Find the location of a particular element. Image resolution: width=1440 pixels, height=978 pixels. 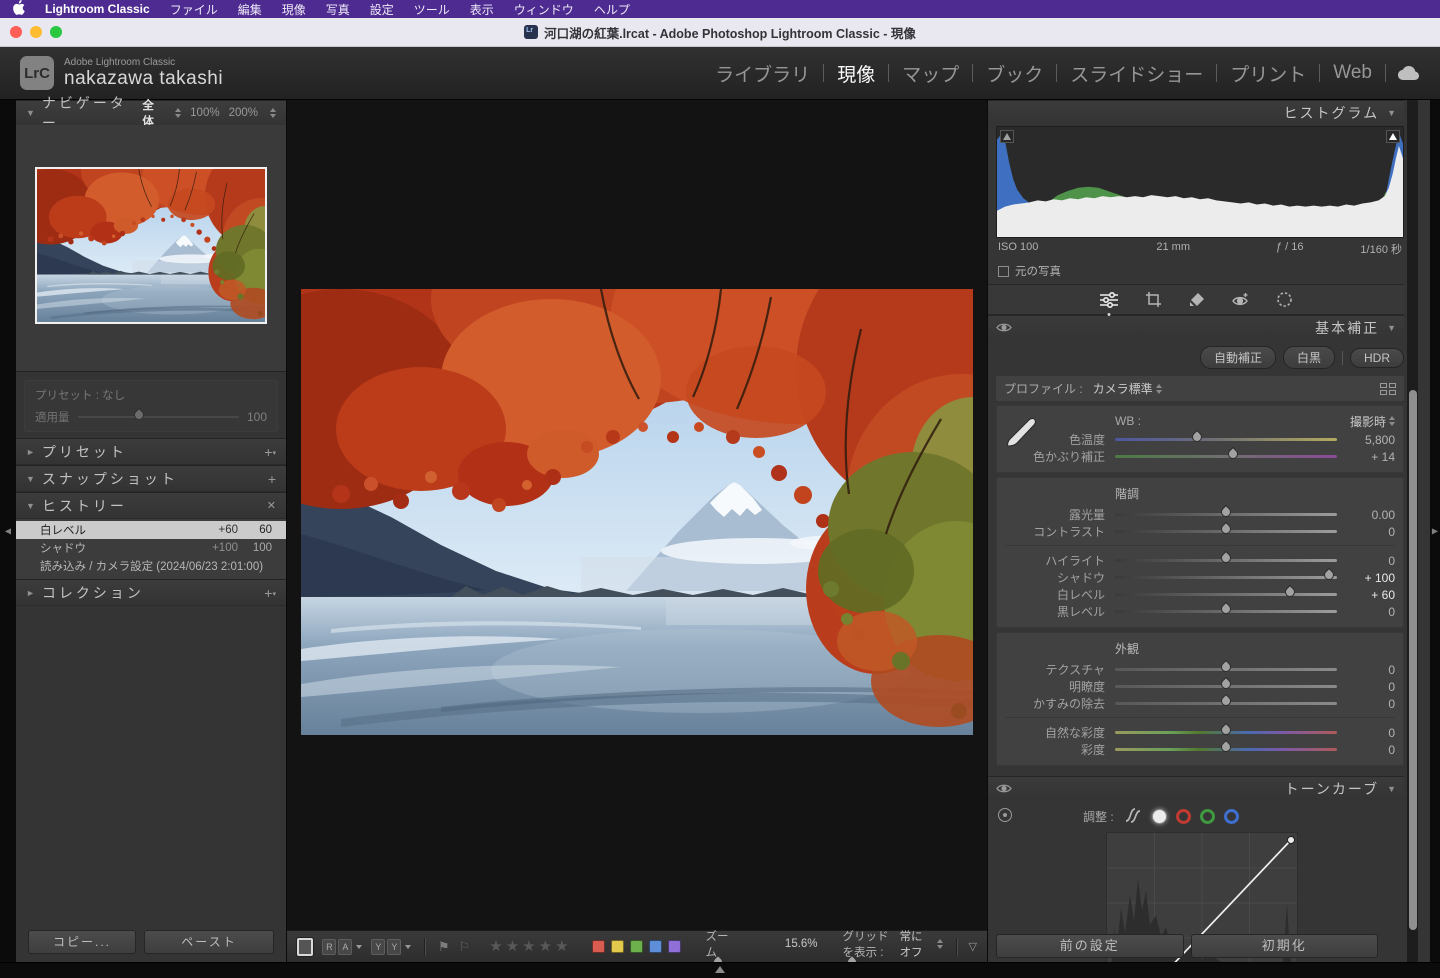

collapse-left-icon: ◀ is located at coordinates (8, 531).